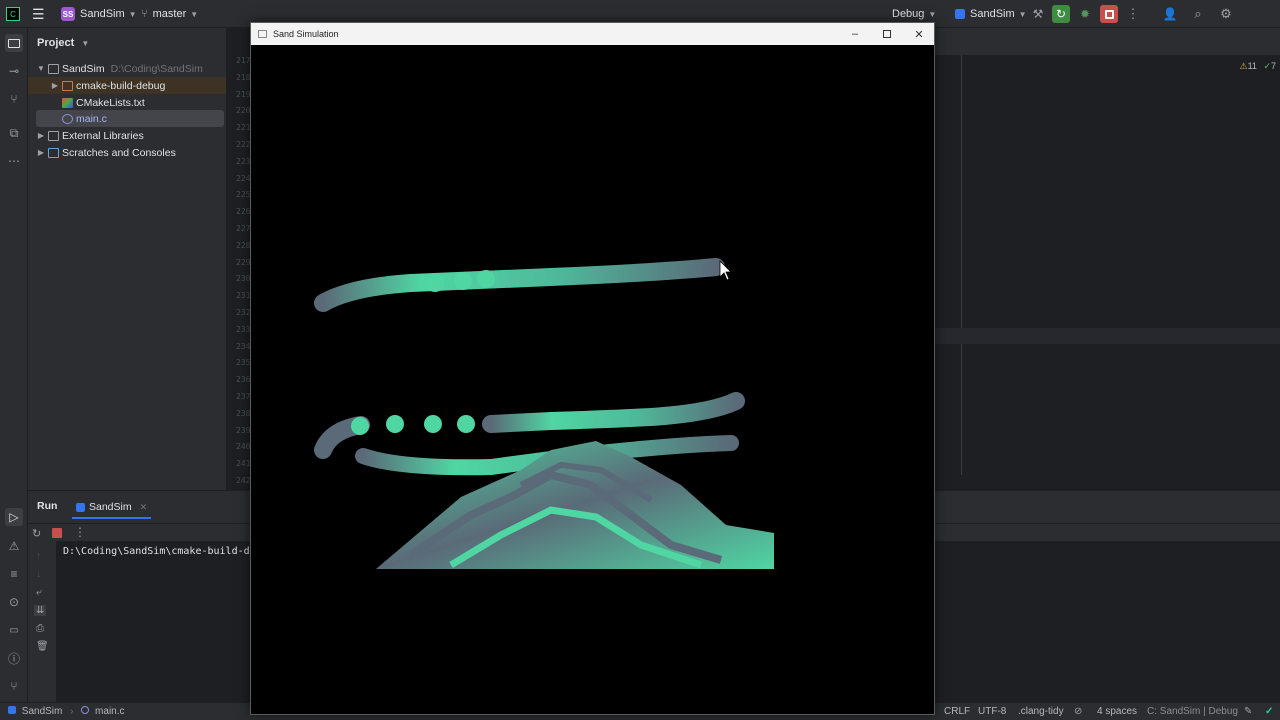  I want to click on git-branch-icon: ⑂, so click(144, 14).